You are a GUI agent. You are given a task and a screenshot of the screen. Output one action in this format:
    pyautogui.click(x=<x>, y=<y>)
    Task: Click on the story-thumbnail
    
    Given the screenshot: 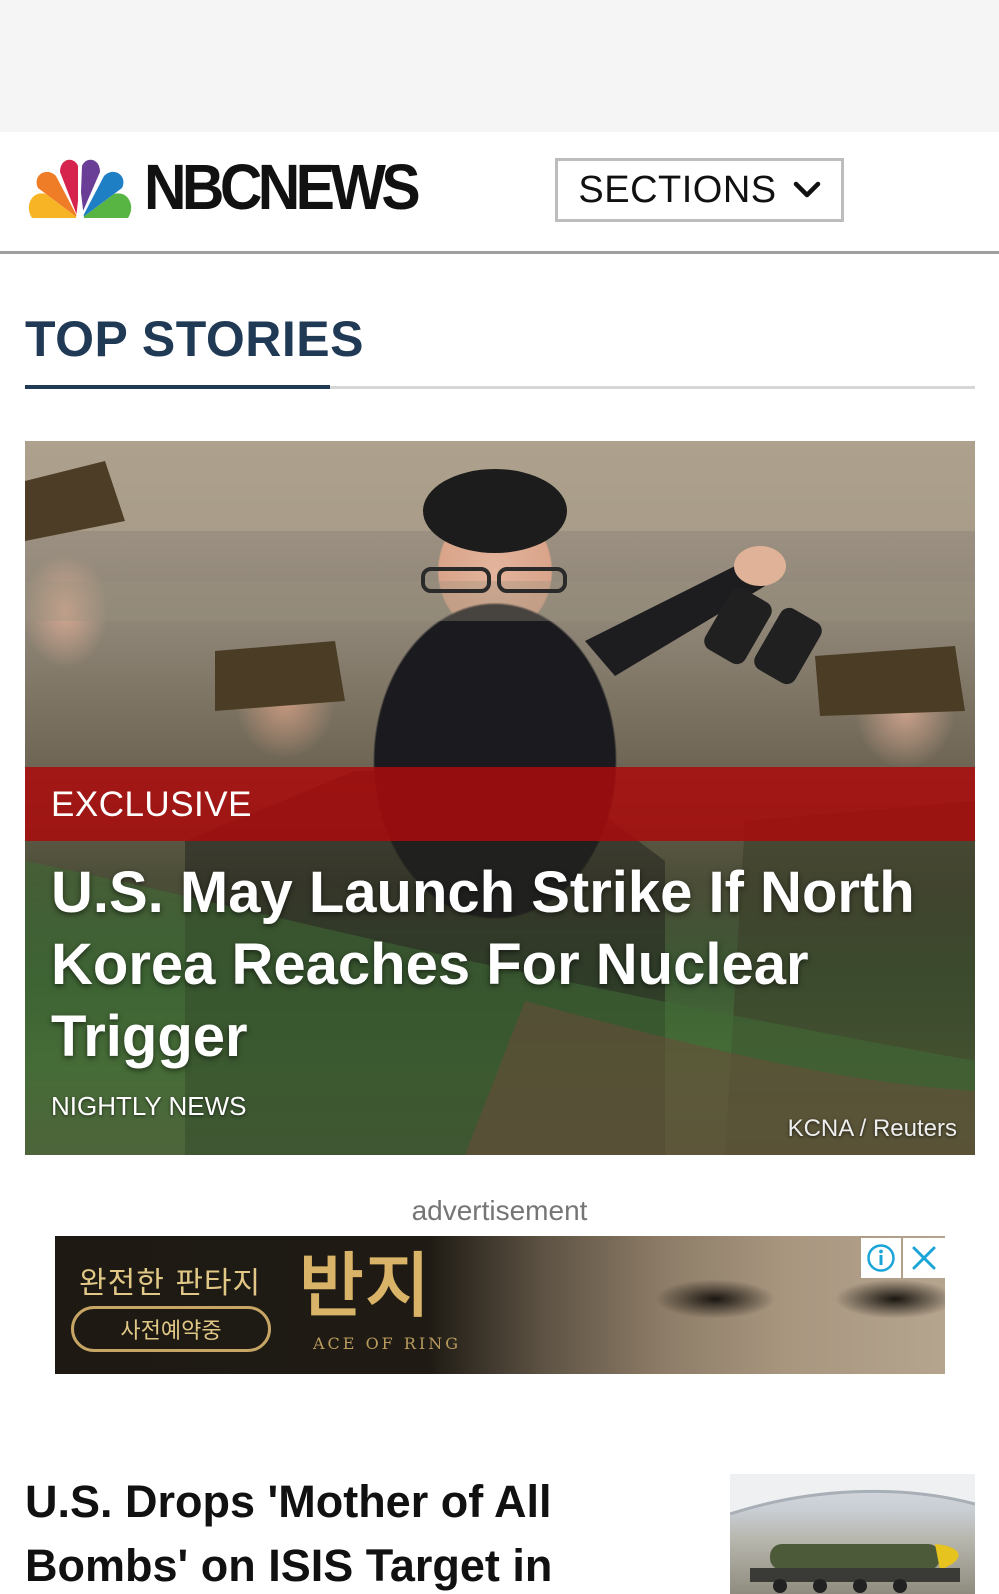 What is the action you would take?
    pyautogui.click(x=852, y=1534)
    